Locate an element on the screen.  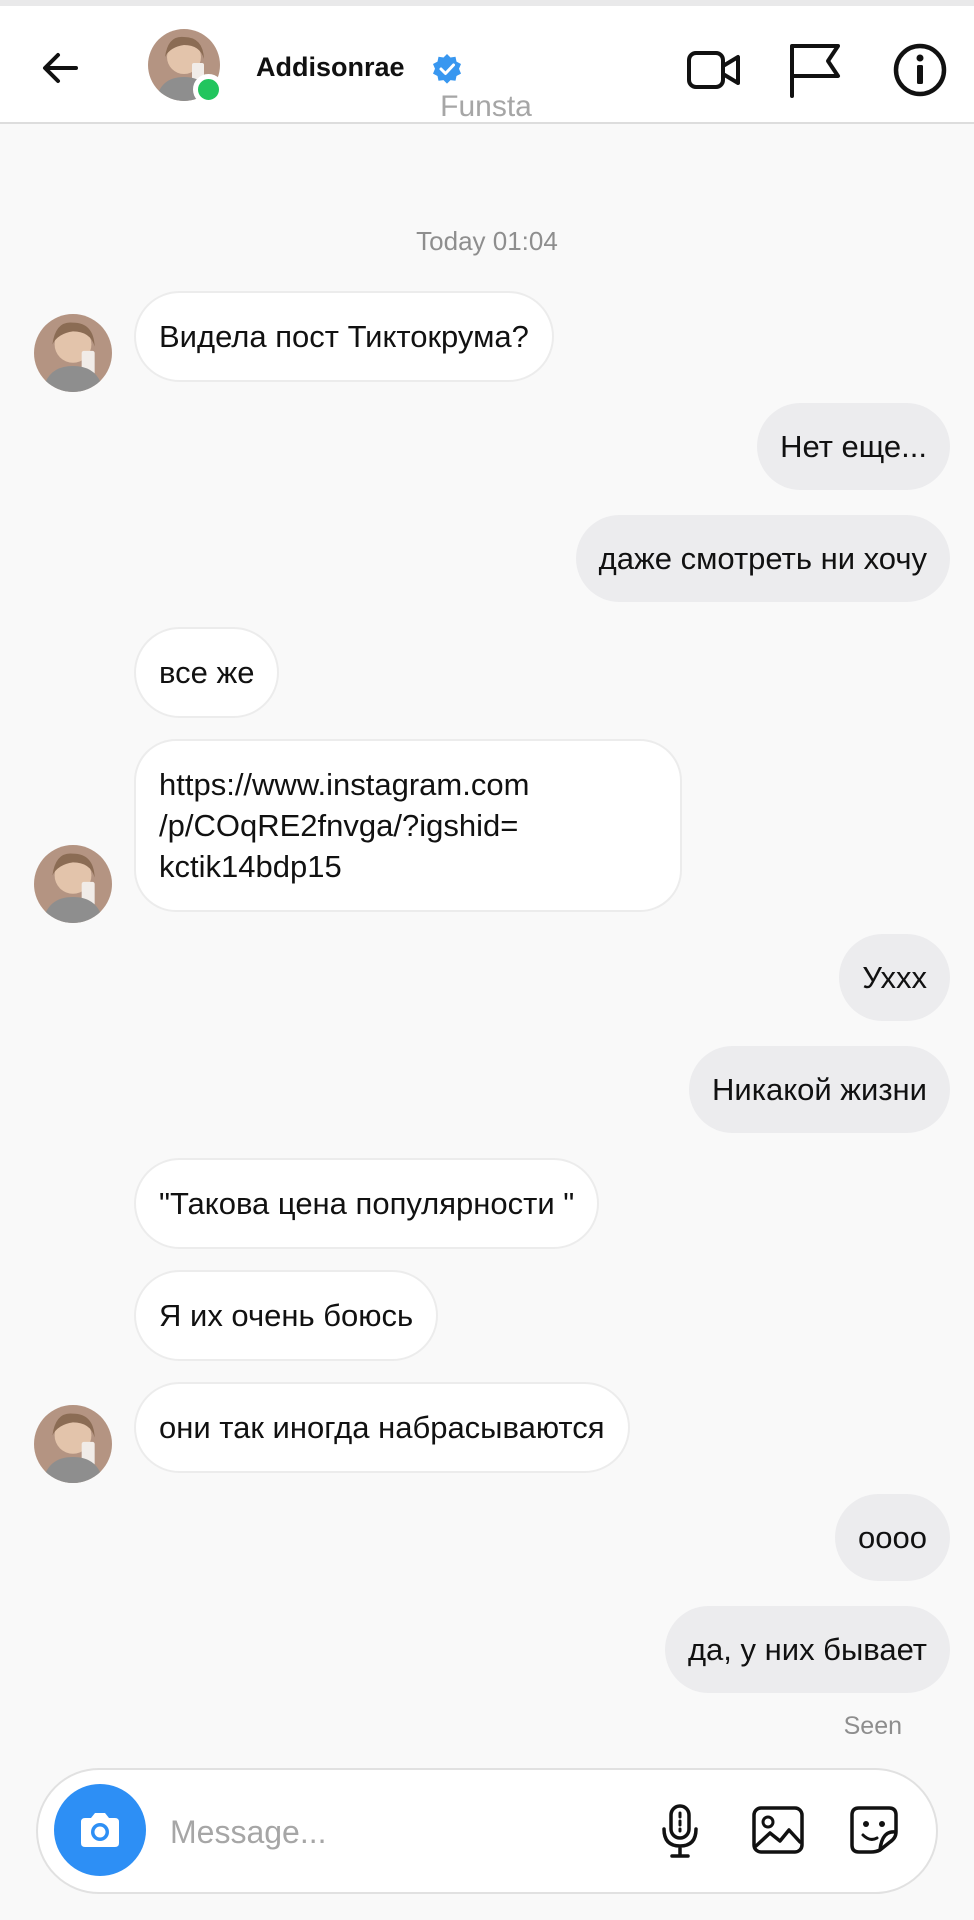
report-flag-icon is located at coordinates (814, 70).